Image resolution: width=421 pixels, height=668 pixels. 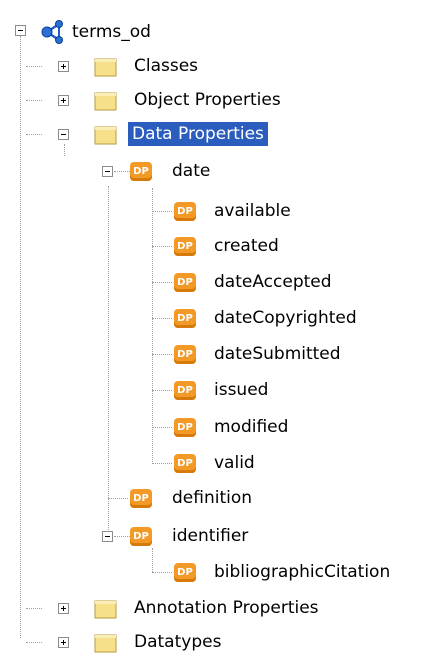 What do you see at coordinates (191, 171) in the screenshot?
I see `tree-item-date: date` at bounding box center [191, 171].